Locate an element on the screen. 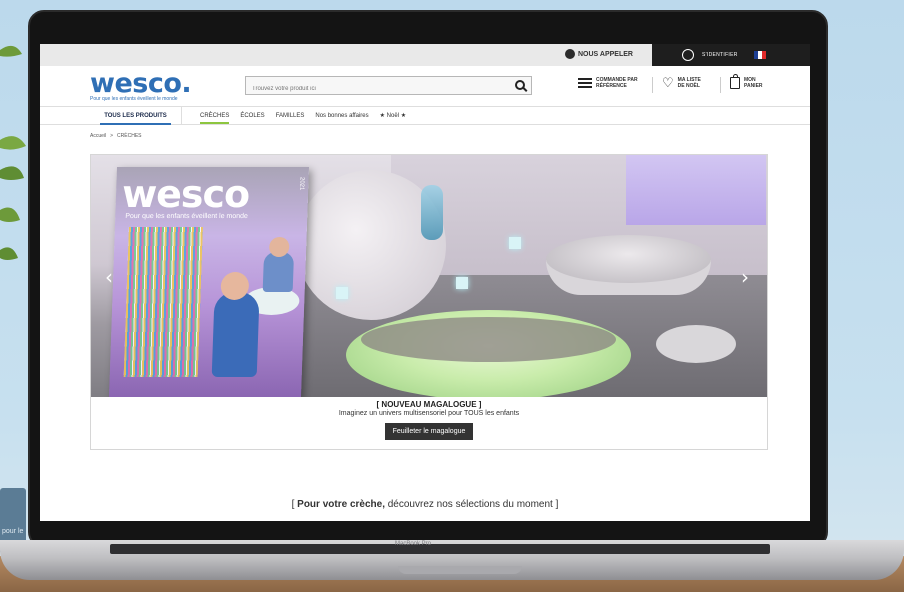 This screenshot has height=592, width=904. call-us-label: NOUS APPELER is located at coordinates (605, 54).